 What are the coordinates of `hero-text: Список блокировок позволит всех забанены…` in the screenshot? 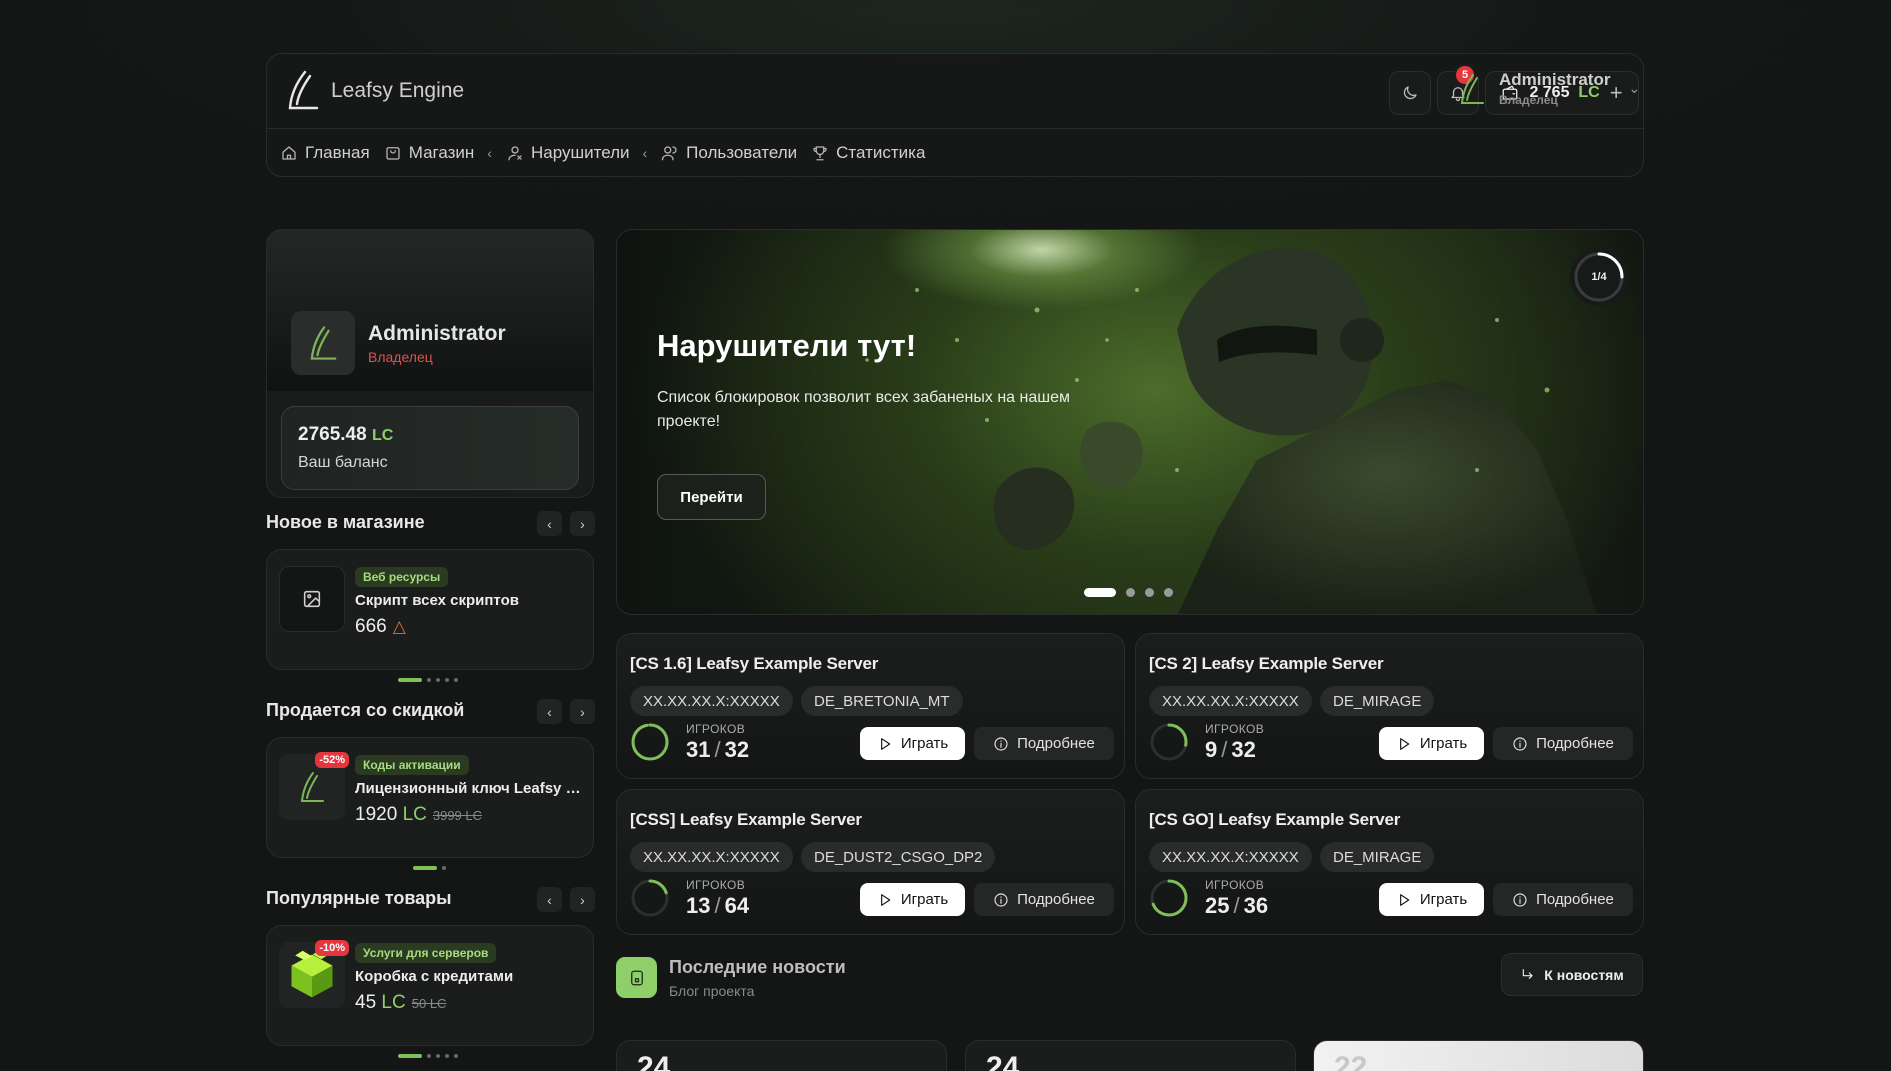 It's located at (863, 409).